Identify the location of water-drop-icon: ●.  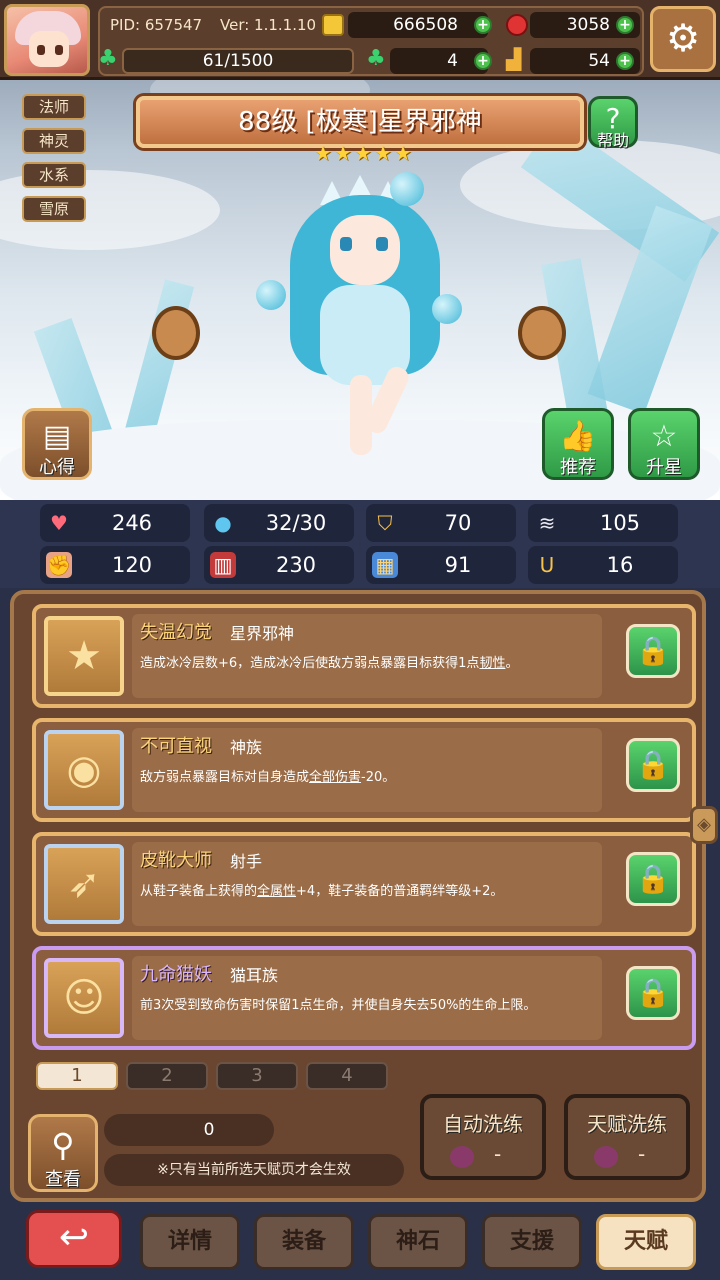
(223, 523).